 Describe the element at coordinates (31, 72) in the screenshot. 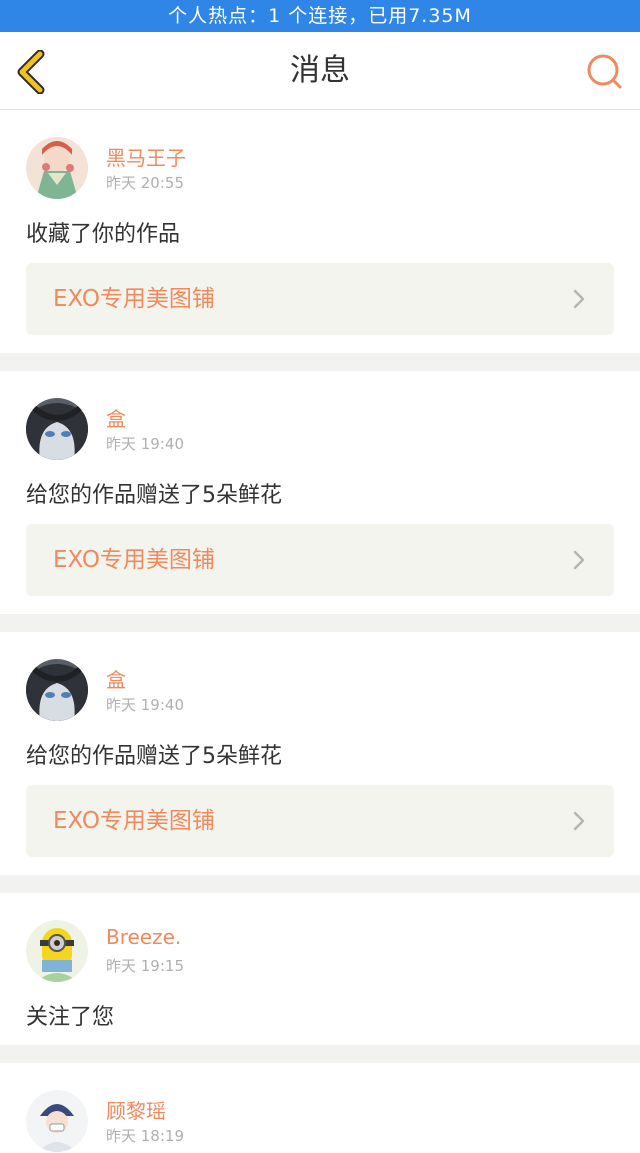

I see `chevron-left-icon` at that location.